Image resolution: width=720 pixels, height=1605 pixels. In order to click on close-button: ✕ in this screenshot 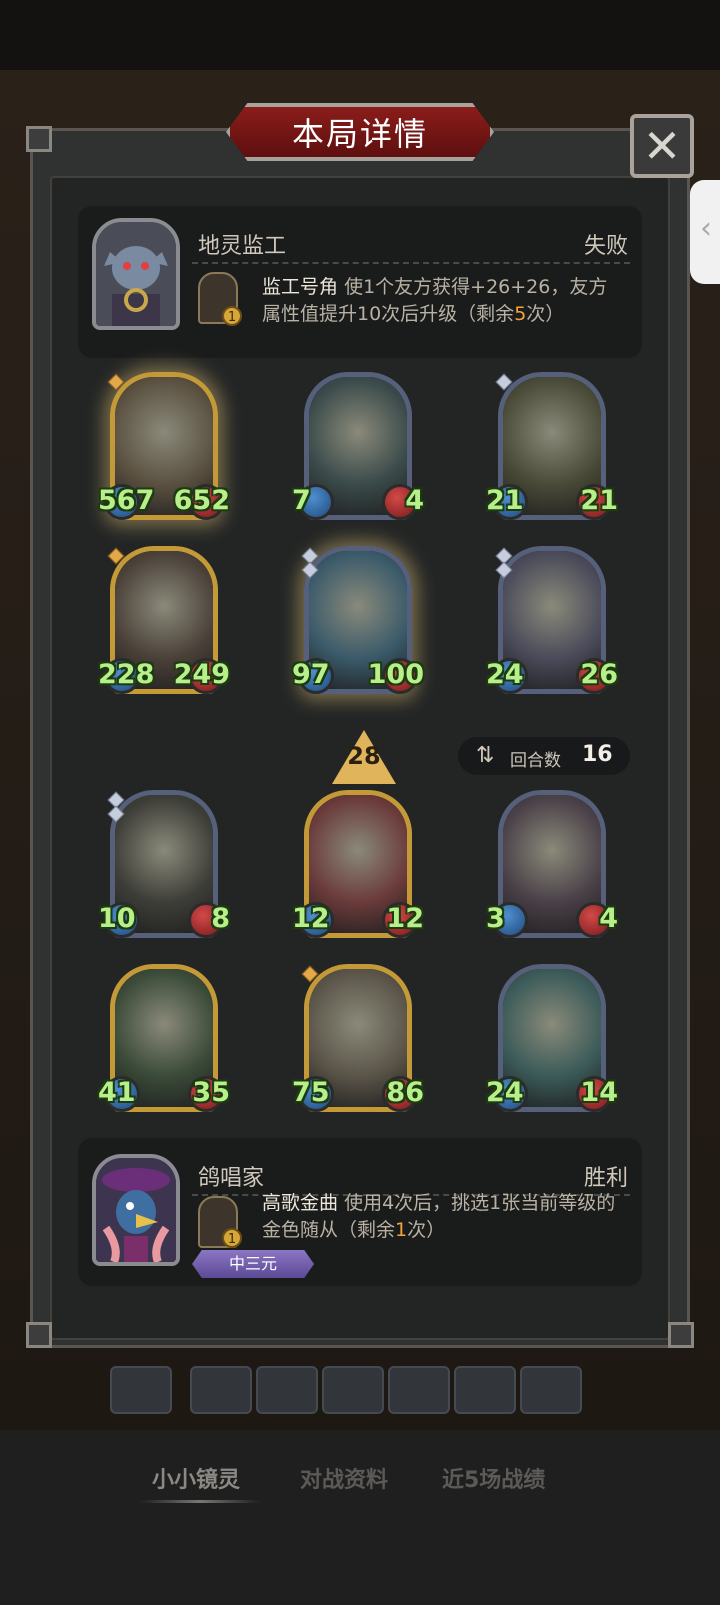, I will do `click(662, 146)`.